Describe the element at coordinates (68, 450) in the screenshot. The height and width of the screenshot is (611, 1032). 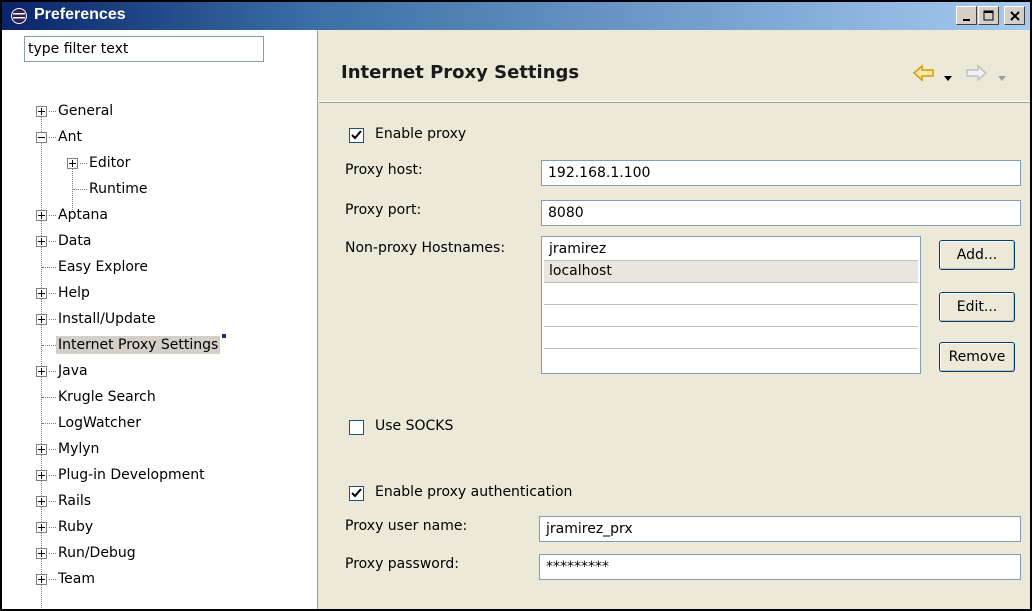
I see `tree-item-mylyn: Mylyn` at that location.